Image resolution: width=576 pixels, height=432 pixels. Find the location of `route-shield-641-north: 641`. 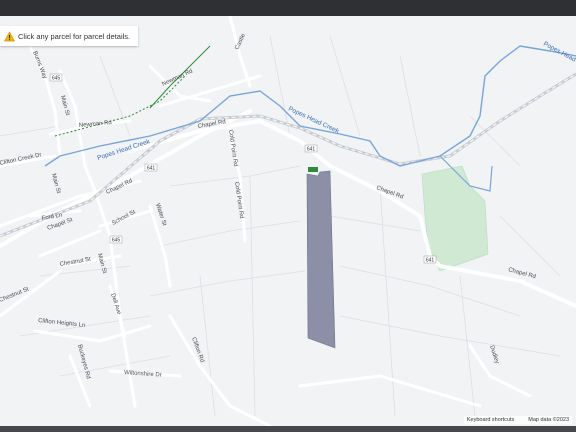

route-shield-641-north: 641 is located at coordinates (151, 167).